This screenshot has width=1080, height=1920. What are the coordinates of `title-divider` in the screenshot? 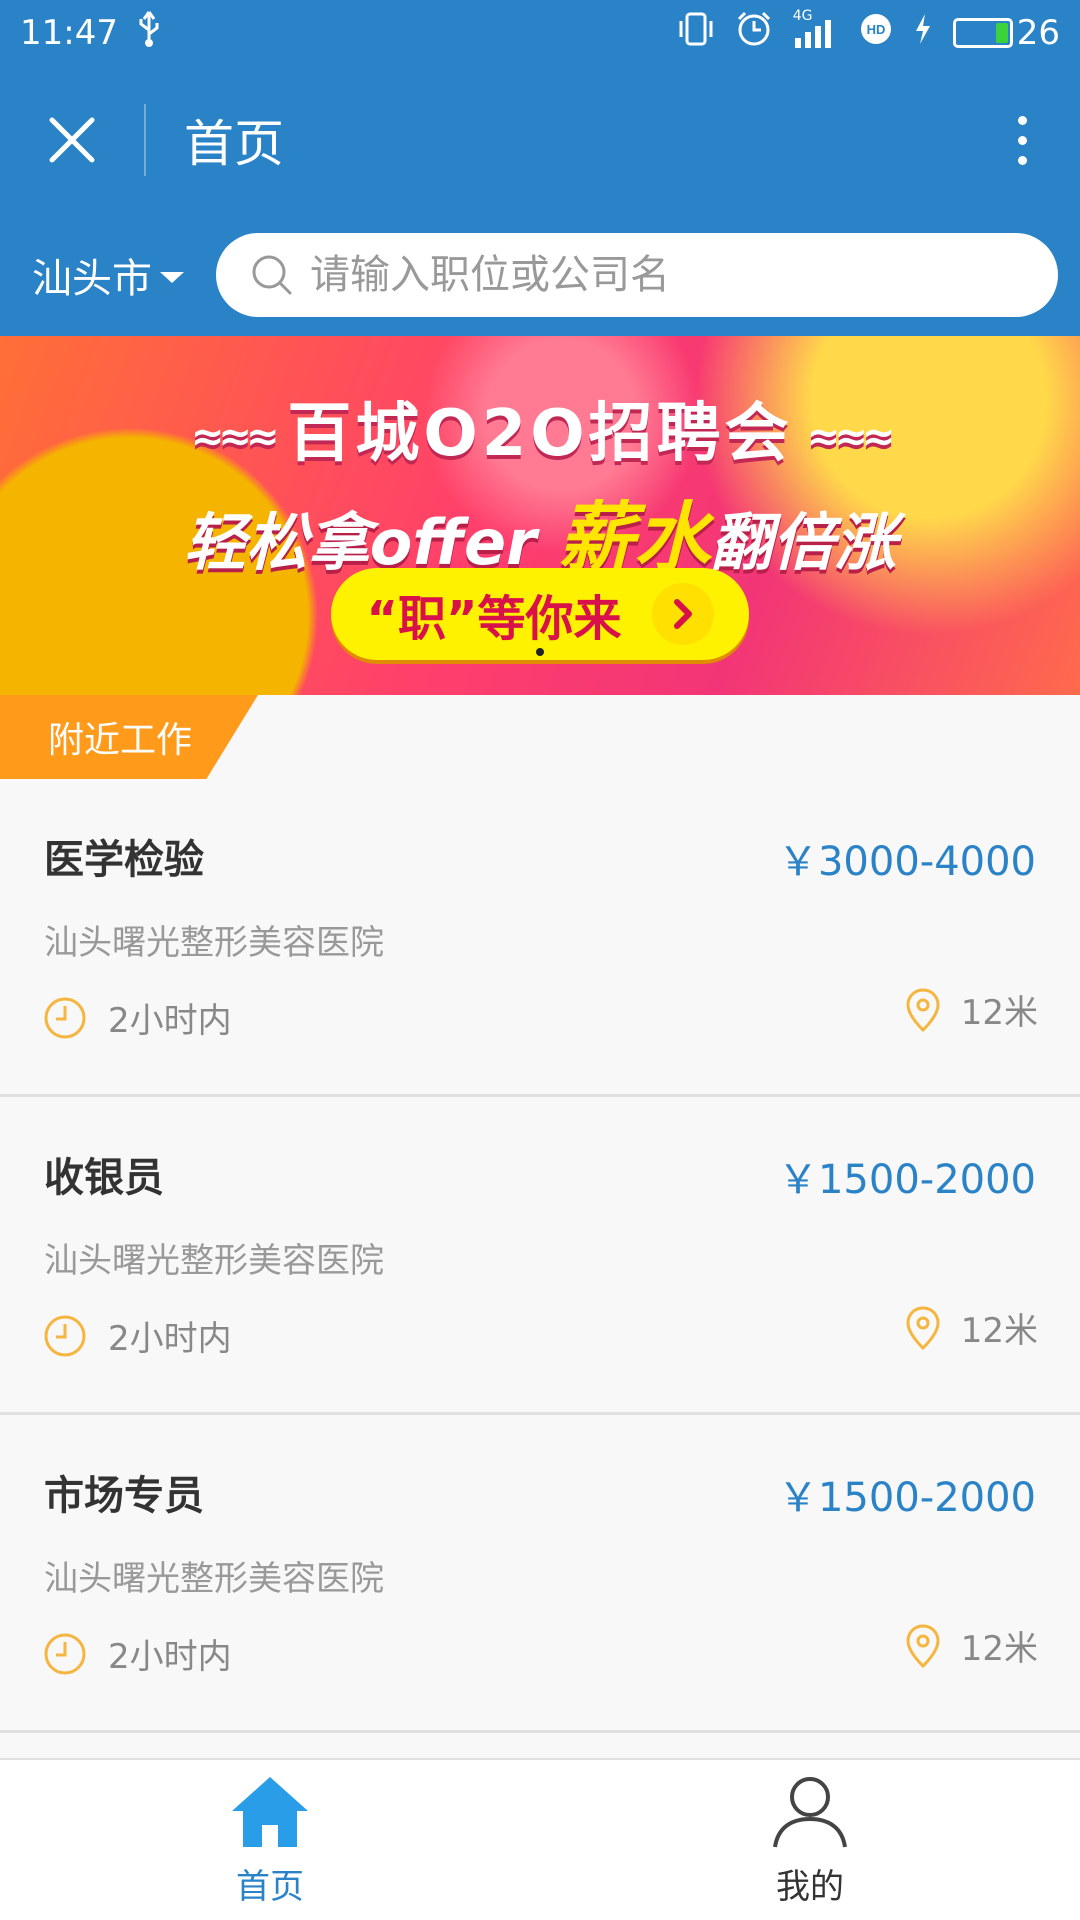 It's located at (145, 140).